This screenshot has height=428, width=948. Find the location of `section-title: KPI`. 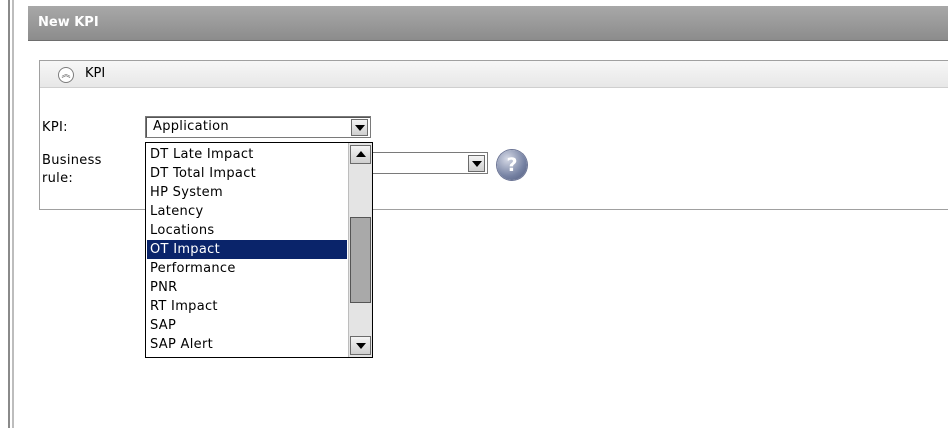

section-title: KPI is located at coordinates (95, 73).